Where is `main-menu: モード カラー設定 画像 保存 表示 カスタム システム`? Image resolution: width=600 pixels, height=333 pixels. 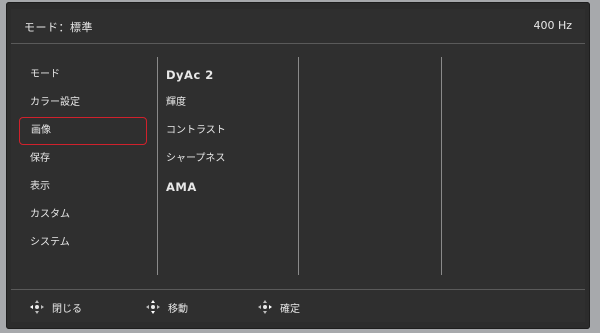
main-menu: モード カラー設定 画像 保存 表示 カスタム システム is located at coordinates (94, 159).